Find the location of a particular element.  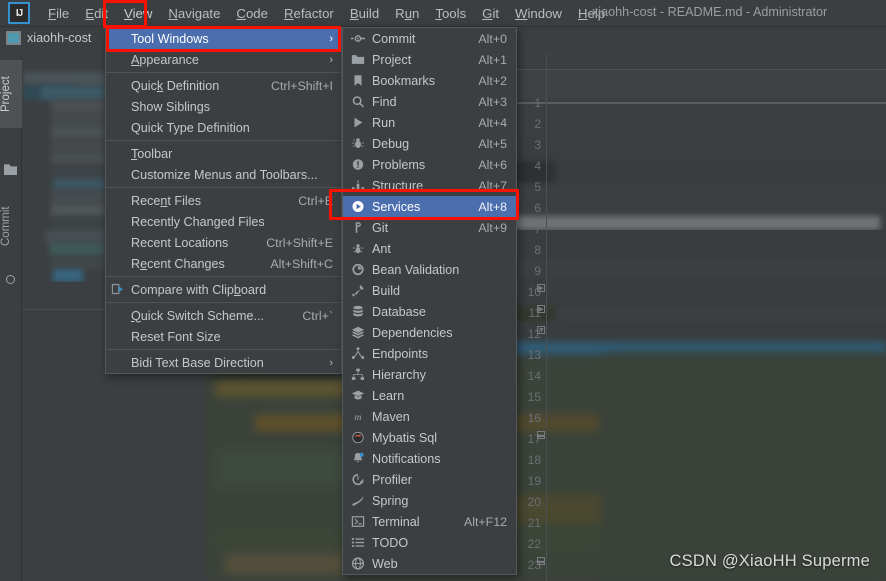

code-fold-marker: ▼ is located at coordinates (541, 330).